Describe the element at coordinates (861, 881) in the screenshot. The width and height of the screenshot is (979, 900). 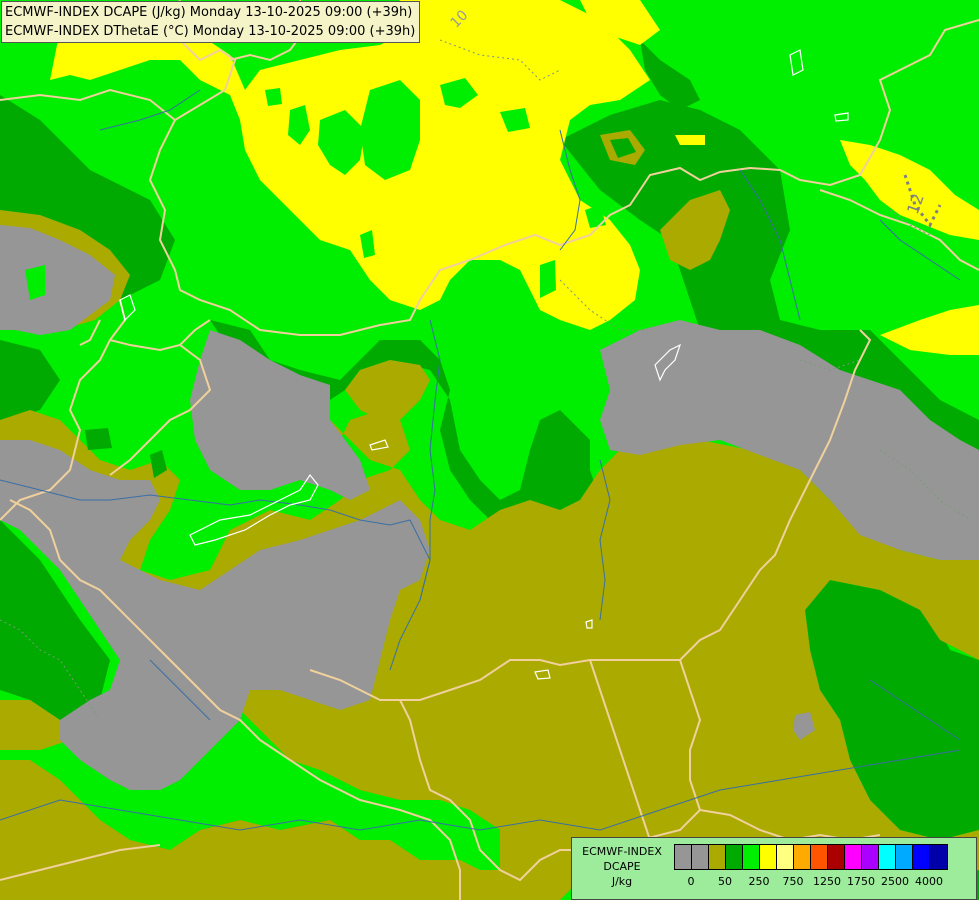
I see `legend-tick-label: 1750` at that location.